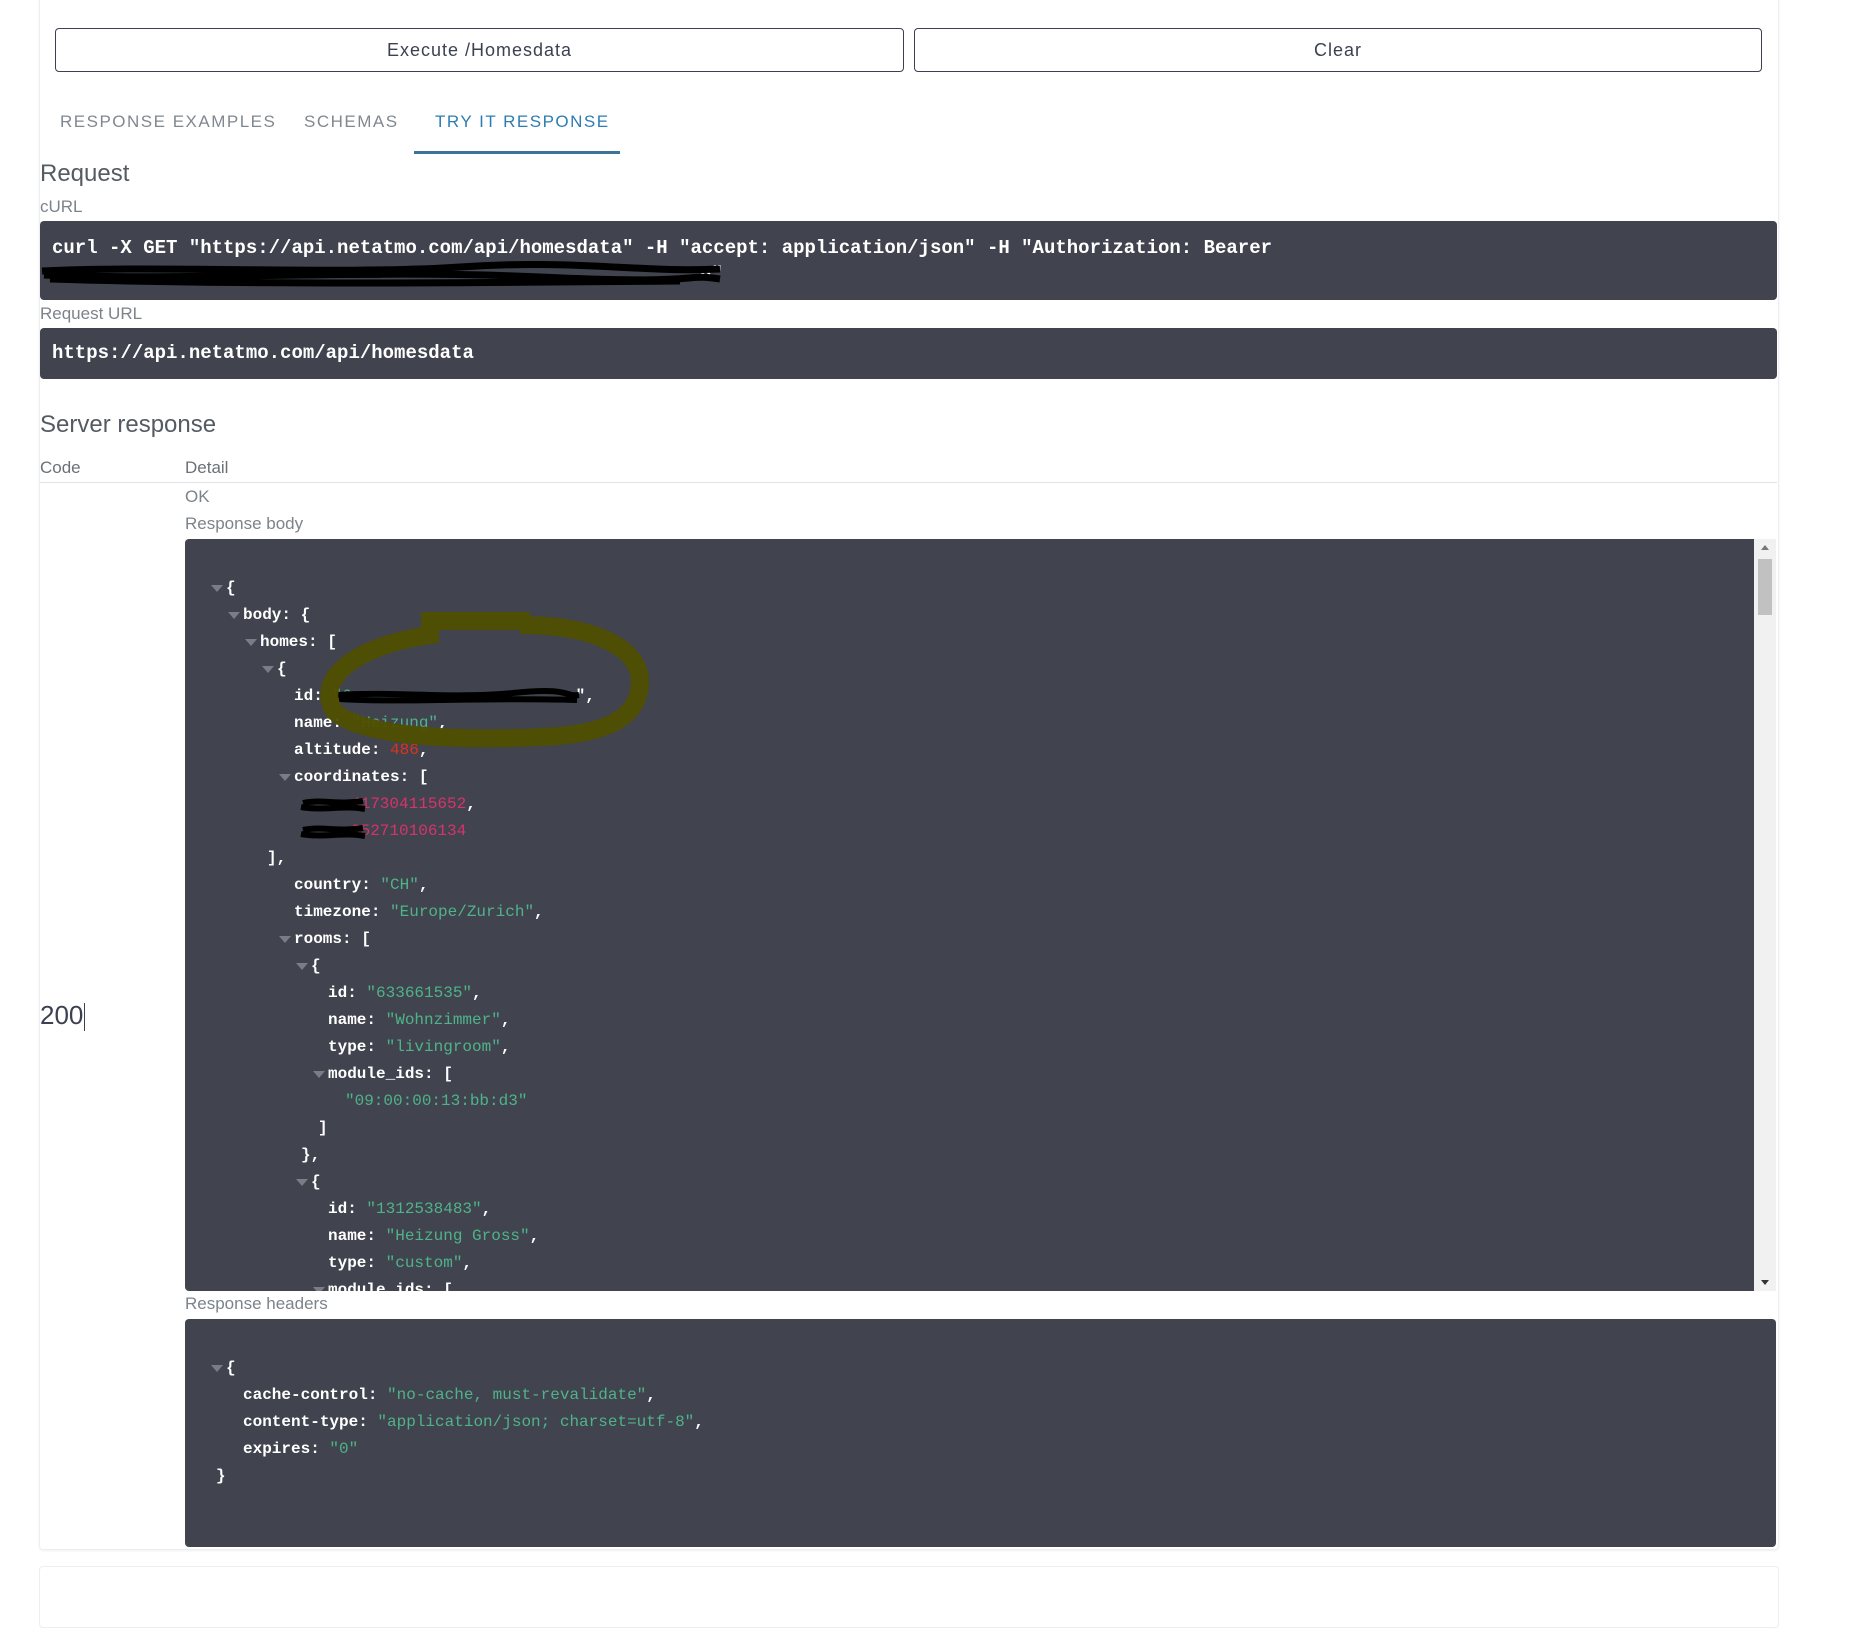  Describe the element at coordinates (197, 496) in the screenshot. I see `response-status-text: OK` at that location.